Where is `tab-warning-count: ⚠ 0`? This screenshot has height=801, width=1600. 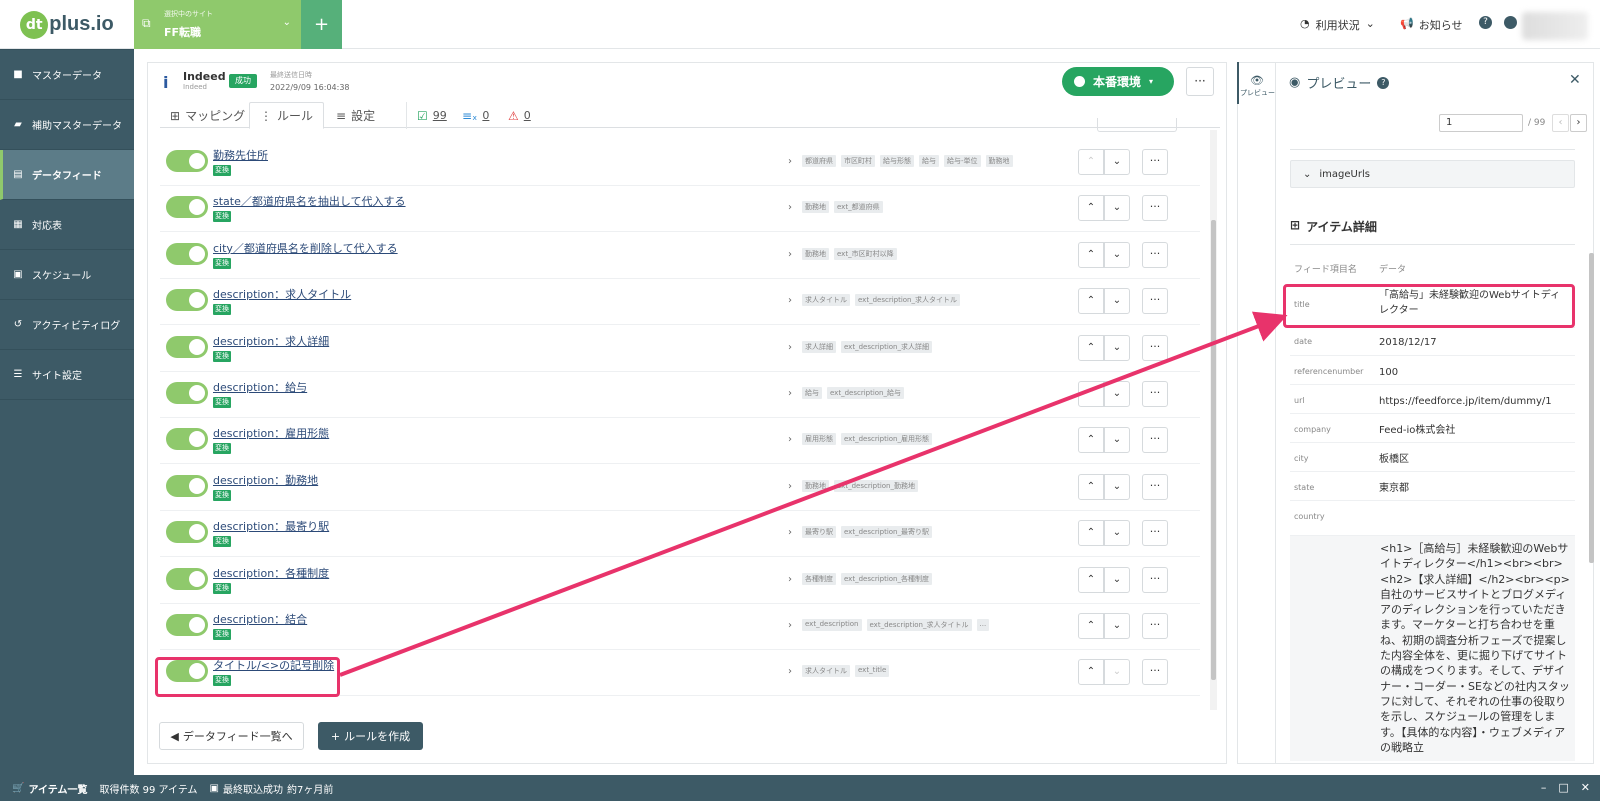
tab-warning-count: ⚠ 0 is located at coordinates (519, 115).